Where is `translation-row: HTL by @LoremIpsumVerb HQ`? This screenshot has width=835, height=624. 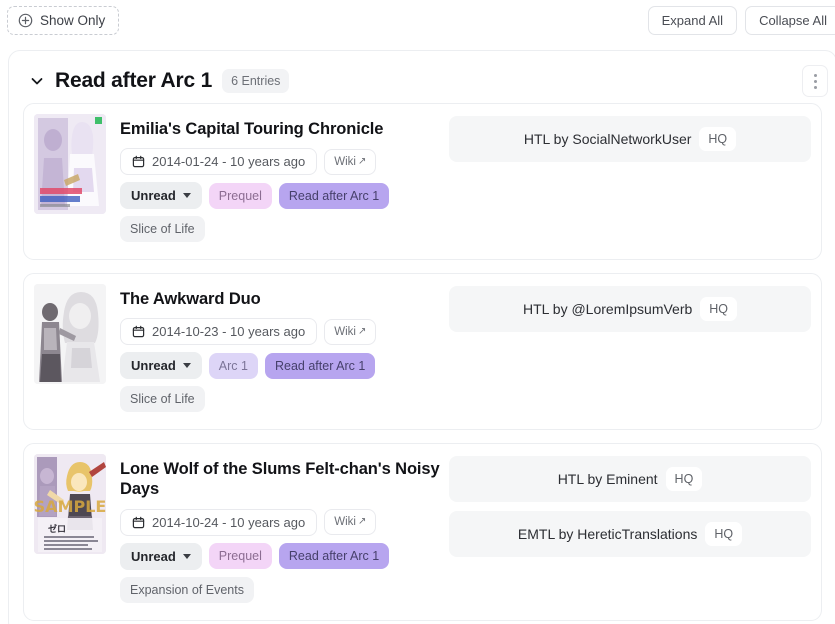
translation-row: HTL by @LoremIpsumVerb HQ is located at coordinates (630, 309).